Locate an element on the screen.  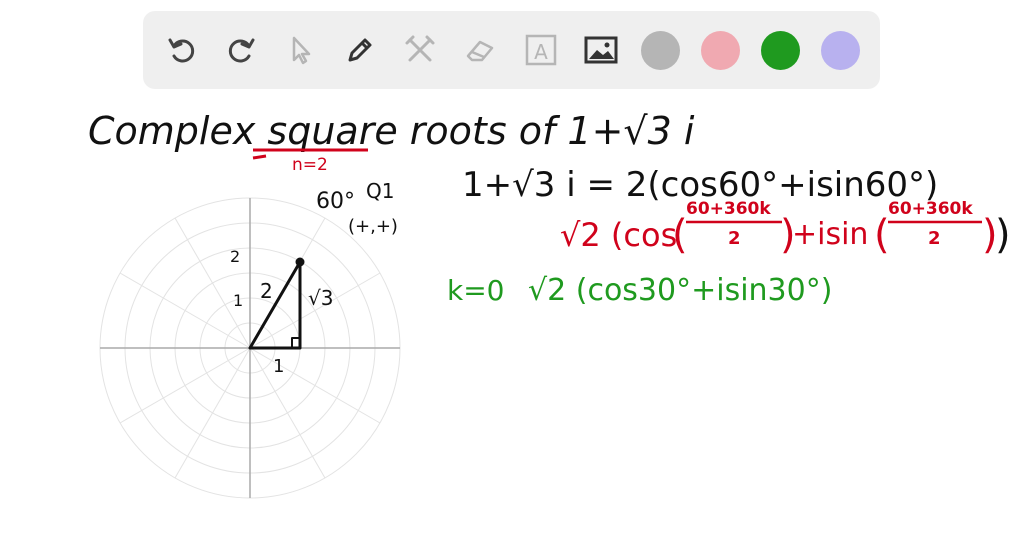
reference-triangle is located at coordinates (276, 303).